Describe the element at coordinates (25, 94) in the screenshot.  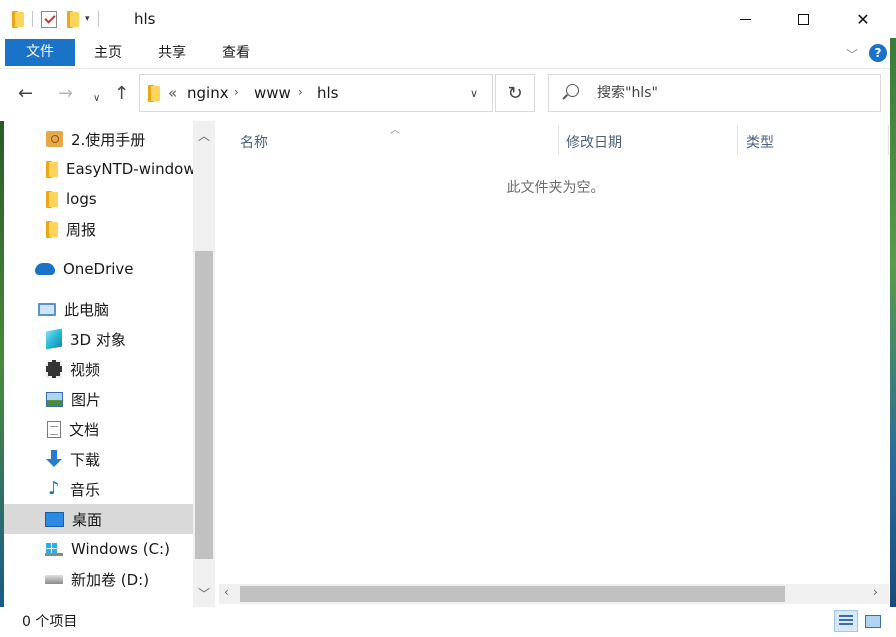
I see `back-arrow-icon: ←` at that location.